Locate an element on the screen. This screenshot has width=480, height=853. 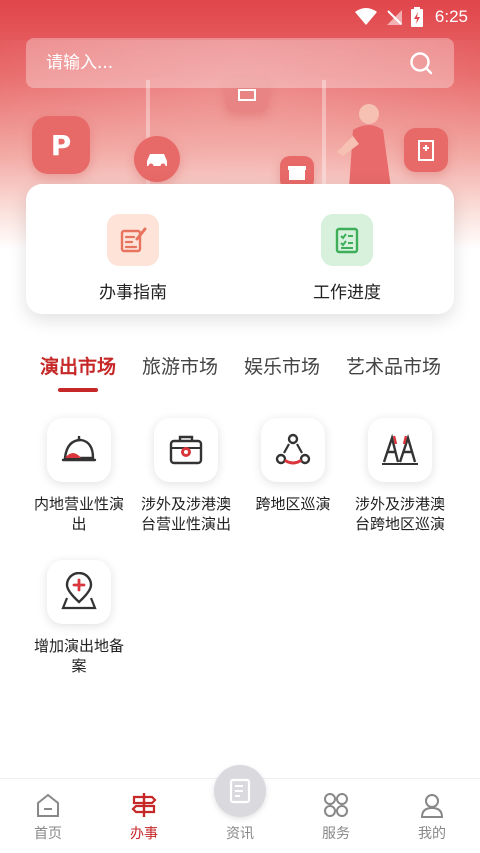
profile-icon is located at coordinates (432, 806).